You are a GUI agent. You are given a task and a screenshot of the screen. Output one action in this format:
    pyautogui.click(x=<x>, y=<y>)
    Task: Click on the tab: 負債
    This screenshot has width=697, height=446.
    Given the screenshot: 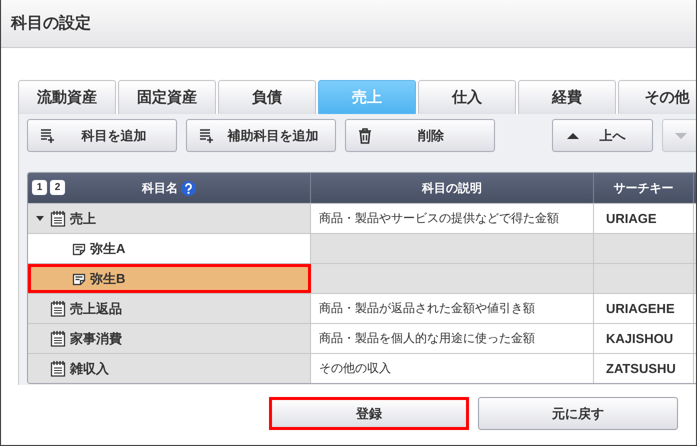 What is the action you would take?
    pyautogui.click(x=267, y=97)
    